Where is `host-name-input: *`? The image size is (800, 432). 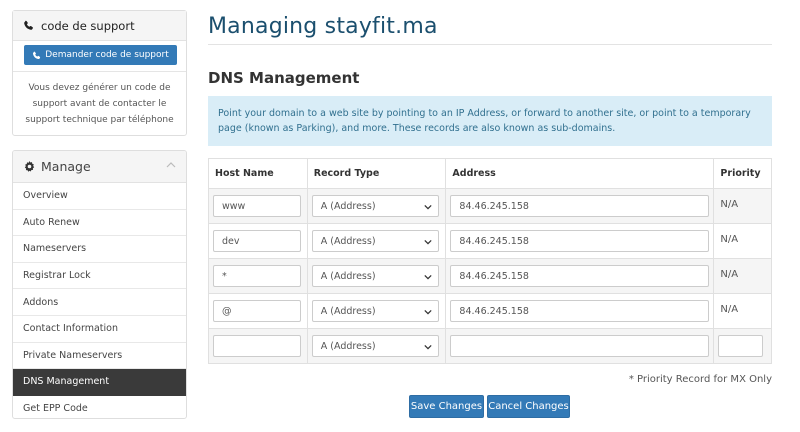
host-name-input: * is located at coordinates (257, 276).